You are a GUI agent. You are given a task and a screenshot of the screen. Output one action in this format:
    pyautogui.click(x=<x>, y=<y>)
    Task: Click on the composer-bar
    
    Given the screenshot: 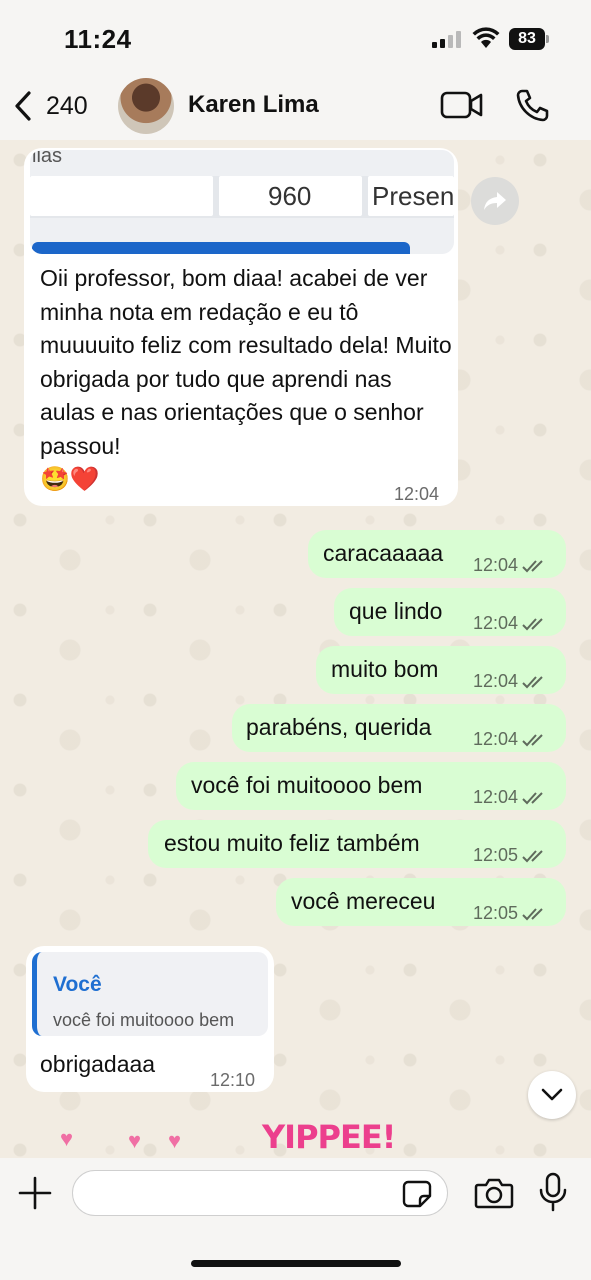 What is the action you would take?
    pyautogui.click(x=295, y=1219)
    